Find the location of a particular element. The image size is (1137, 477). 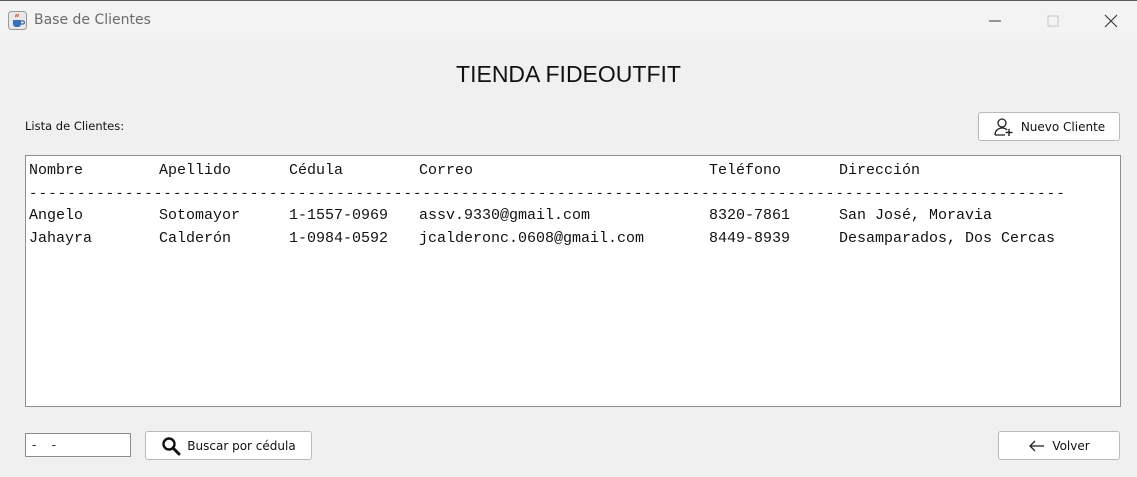

maximize-icon is located at coordinates (1053, 21).